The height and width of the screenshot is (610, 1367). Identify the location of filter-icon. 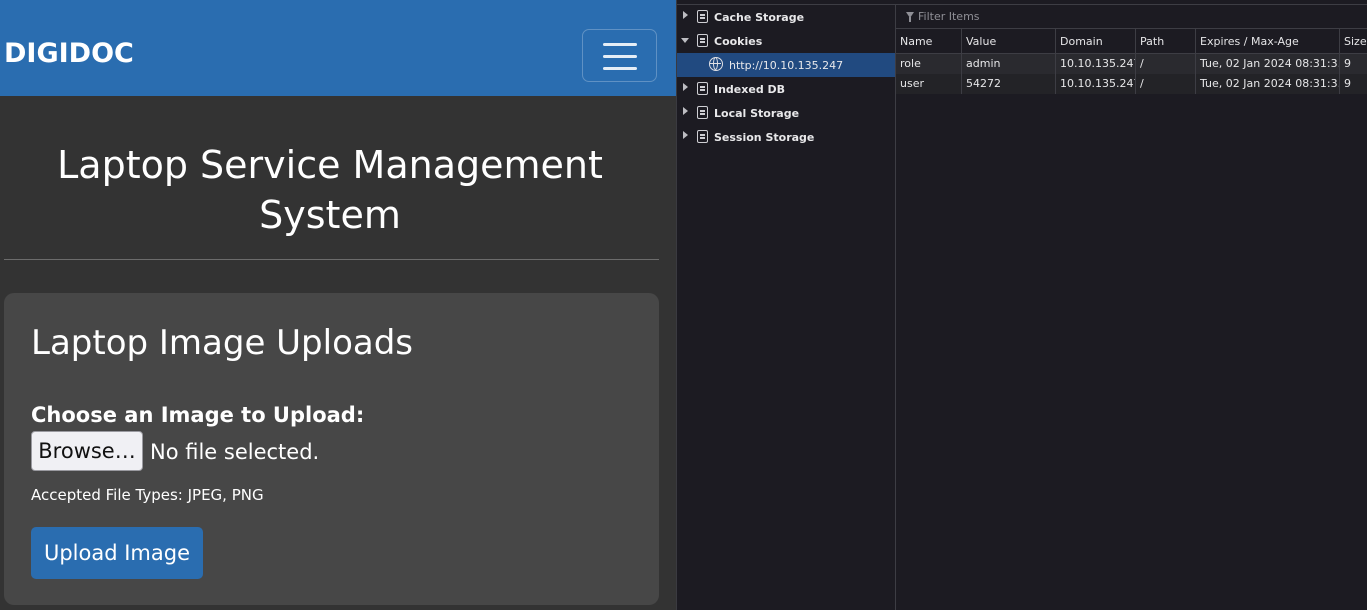
(910, 17).